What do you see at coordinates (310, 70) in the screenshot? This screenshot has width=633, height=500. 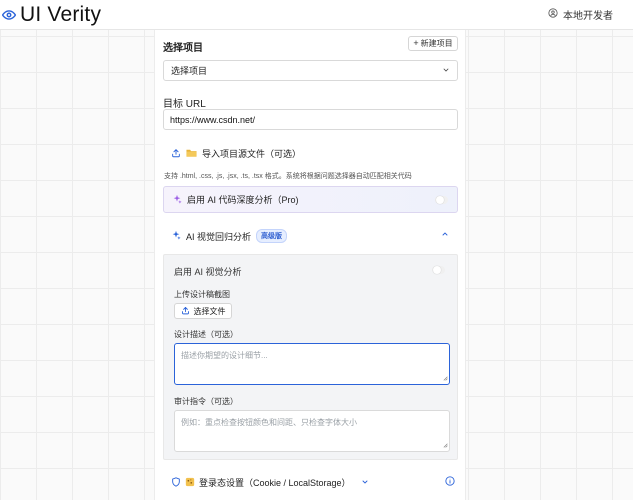 I see `project-select: 选择项目` at bounding box center [310, 70].